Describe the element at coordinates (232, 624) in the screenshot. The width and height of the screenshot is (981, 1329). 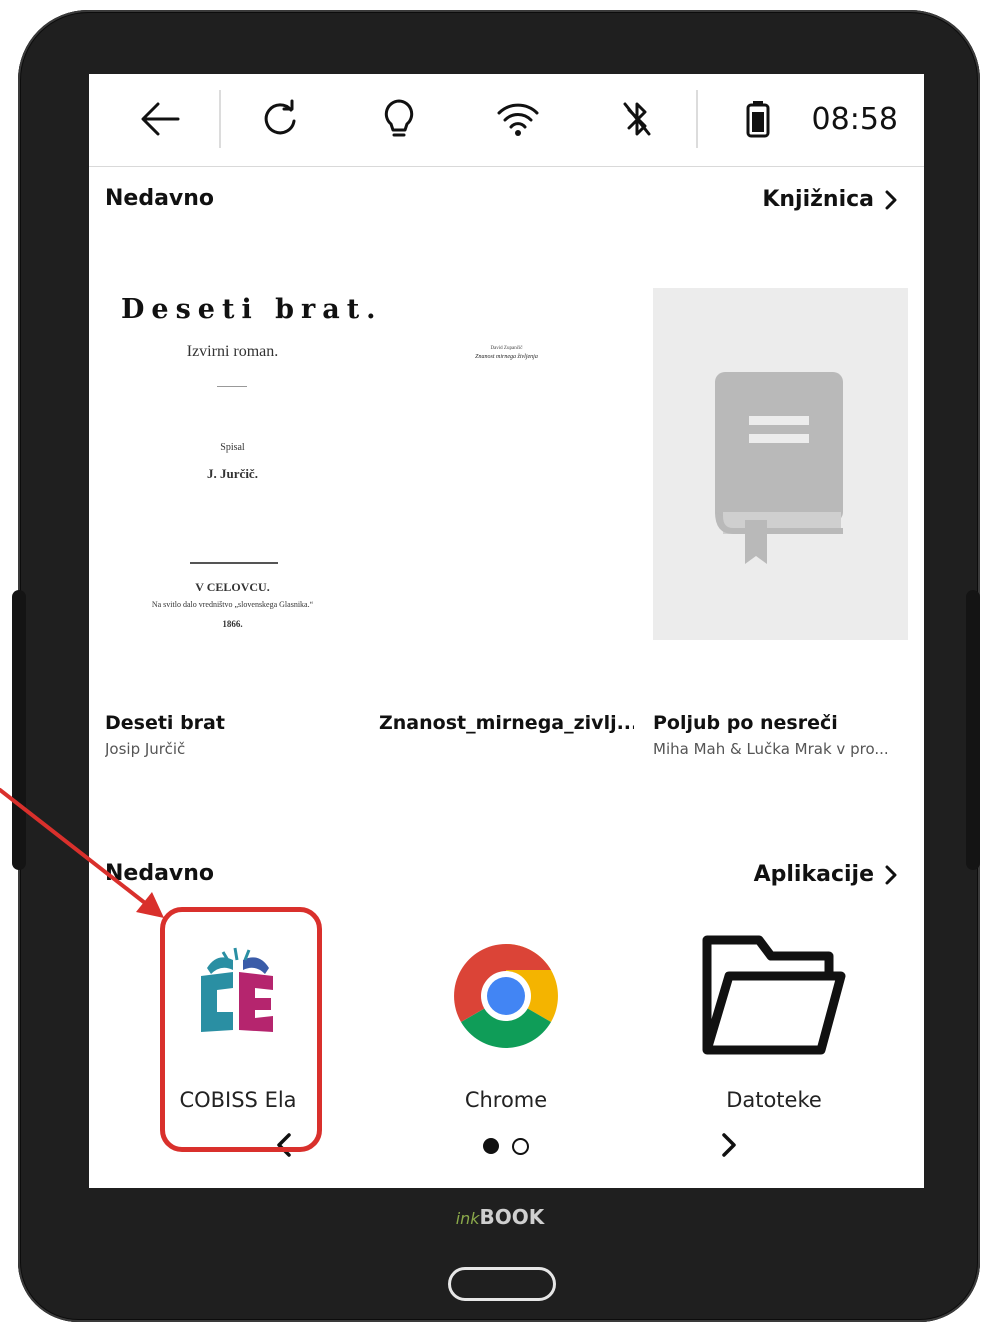
I see `cover-year: 1866.` at that location.